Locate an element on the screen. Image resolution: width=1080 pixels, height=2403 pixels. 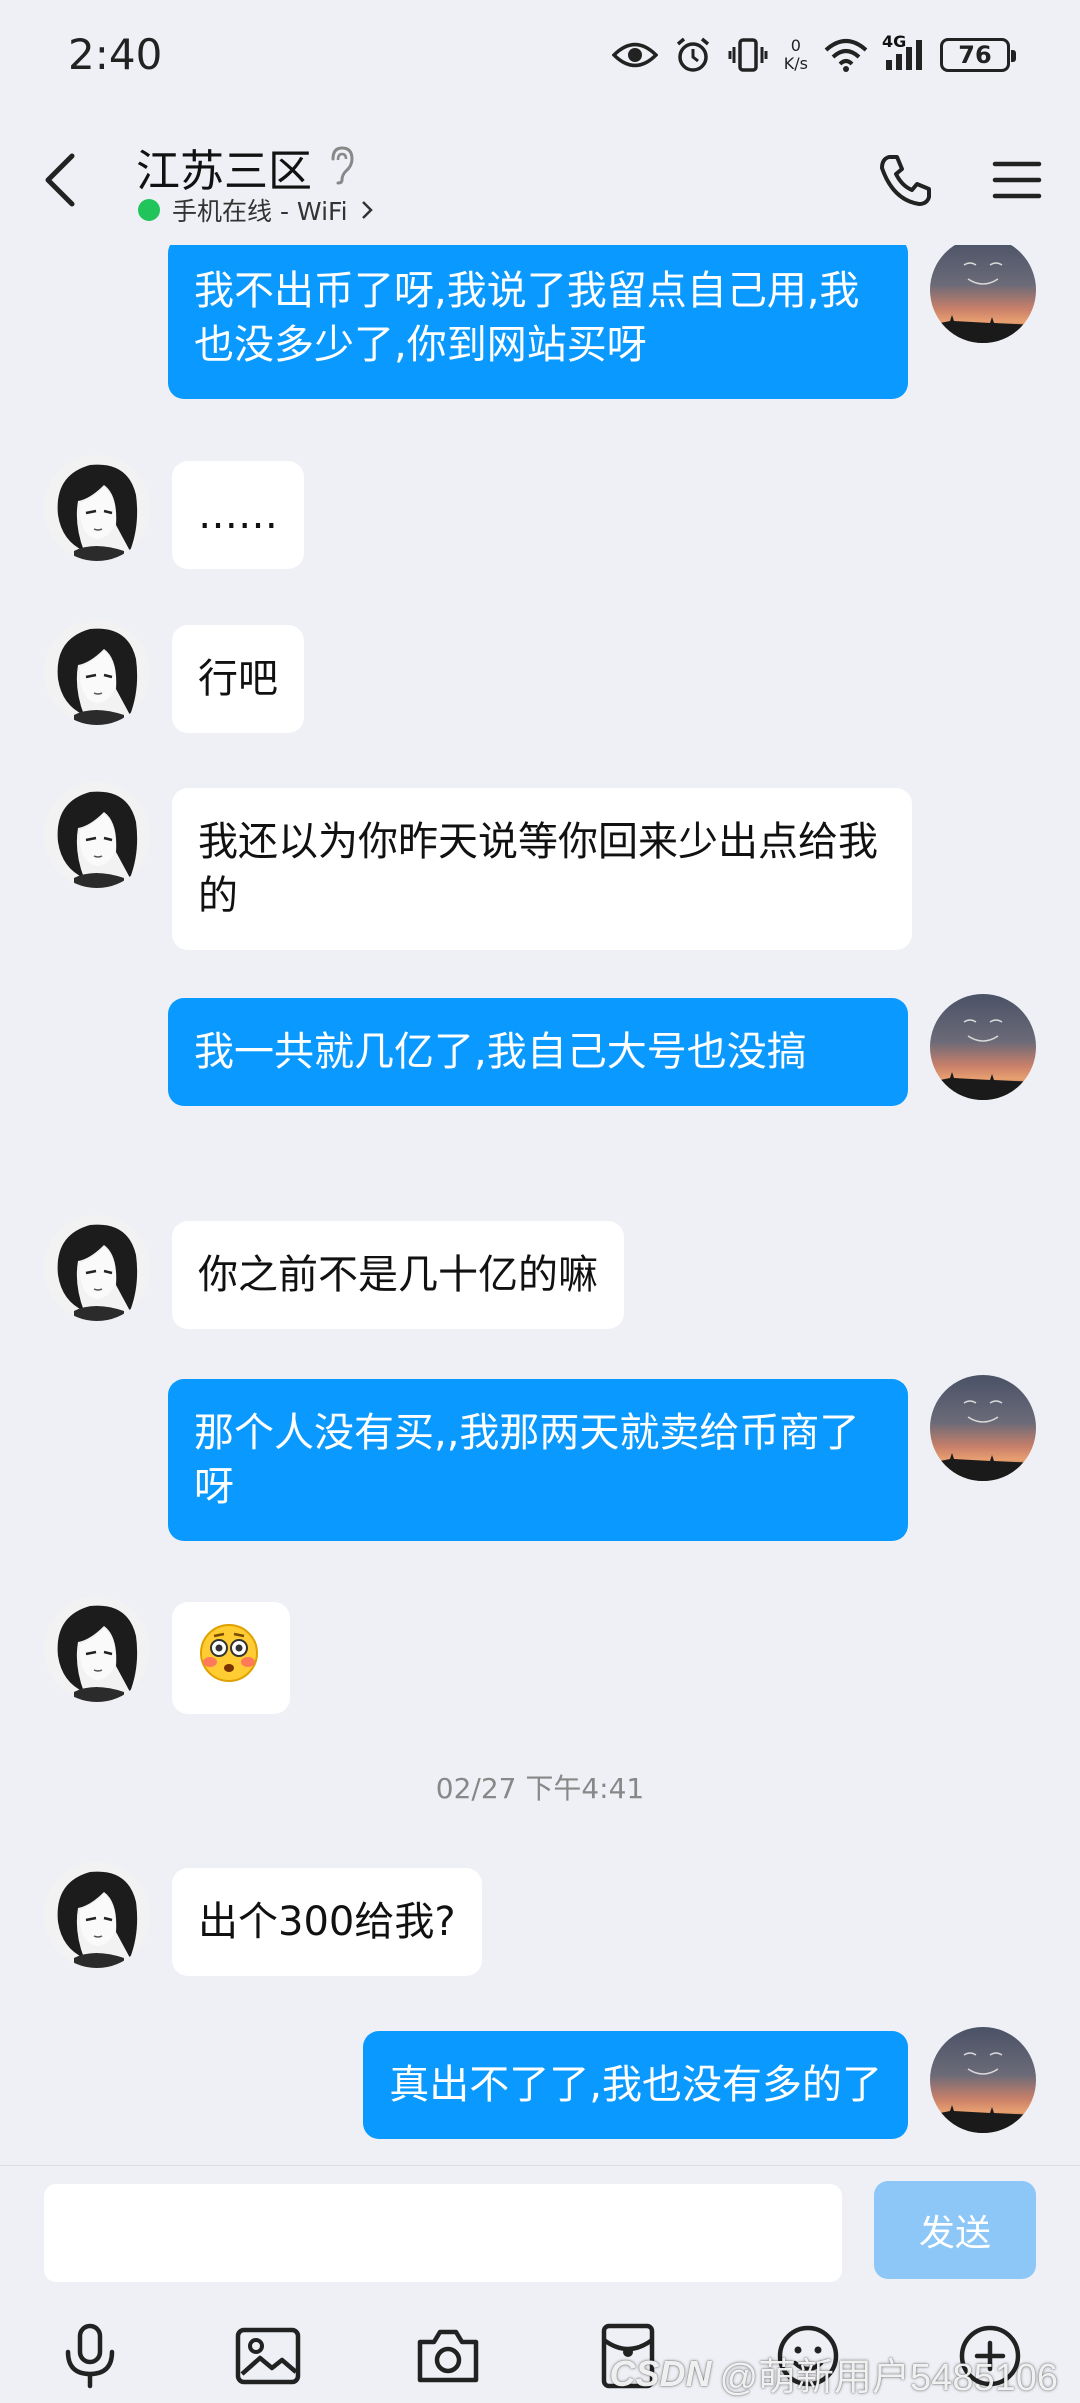
watermark: CSDN @萌新用户5485106 is located at coordinates (833, 2373).